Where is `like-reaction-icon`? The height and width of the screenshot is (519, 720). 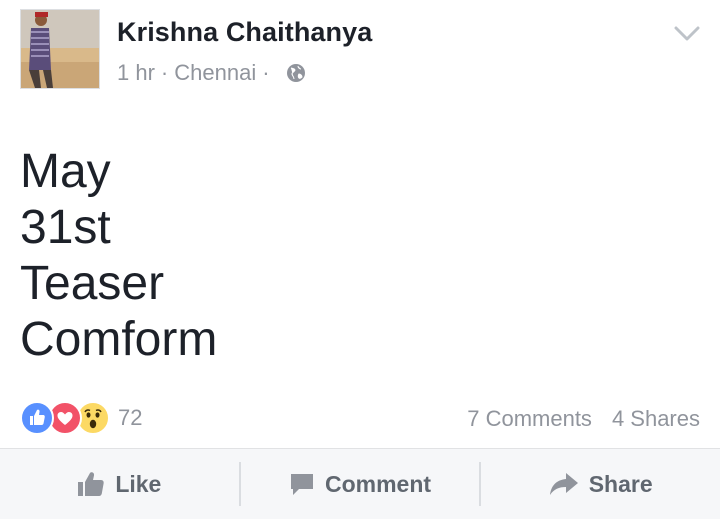 like-reaction-icon is located at coordinates (37, 418).